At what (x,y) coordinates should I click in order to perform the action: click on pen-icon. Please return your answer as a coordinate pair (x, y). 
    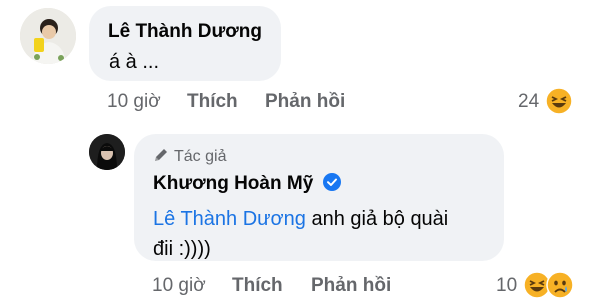
    Looking at the image, I should click on (161, 157).